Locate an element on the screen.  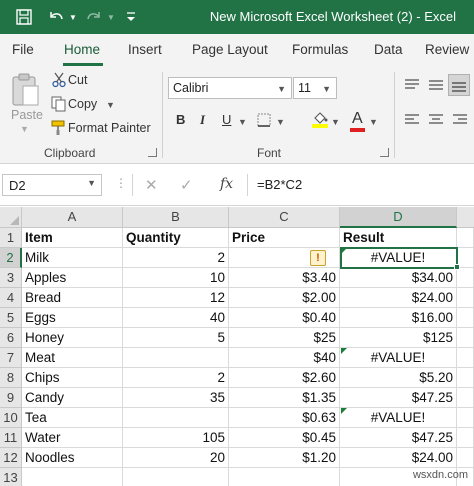
redo-icon is located at coordinates (94, 17).